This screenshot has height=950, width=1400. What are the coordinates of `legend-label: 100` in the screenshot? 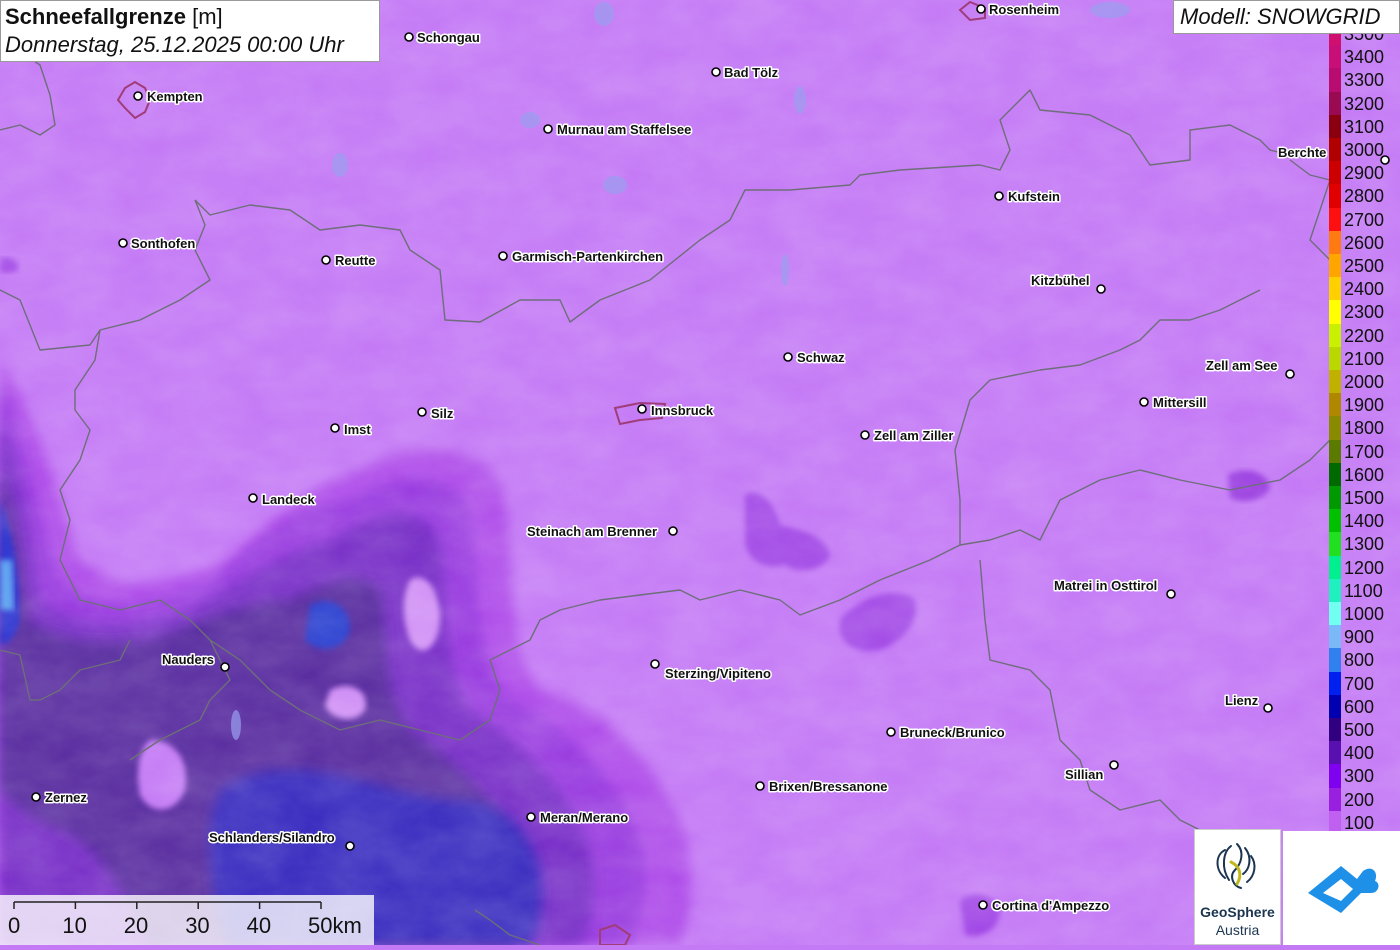 It's located at (1359, 822).